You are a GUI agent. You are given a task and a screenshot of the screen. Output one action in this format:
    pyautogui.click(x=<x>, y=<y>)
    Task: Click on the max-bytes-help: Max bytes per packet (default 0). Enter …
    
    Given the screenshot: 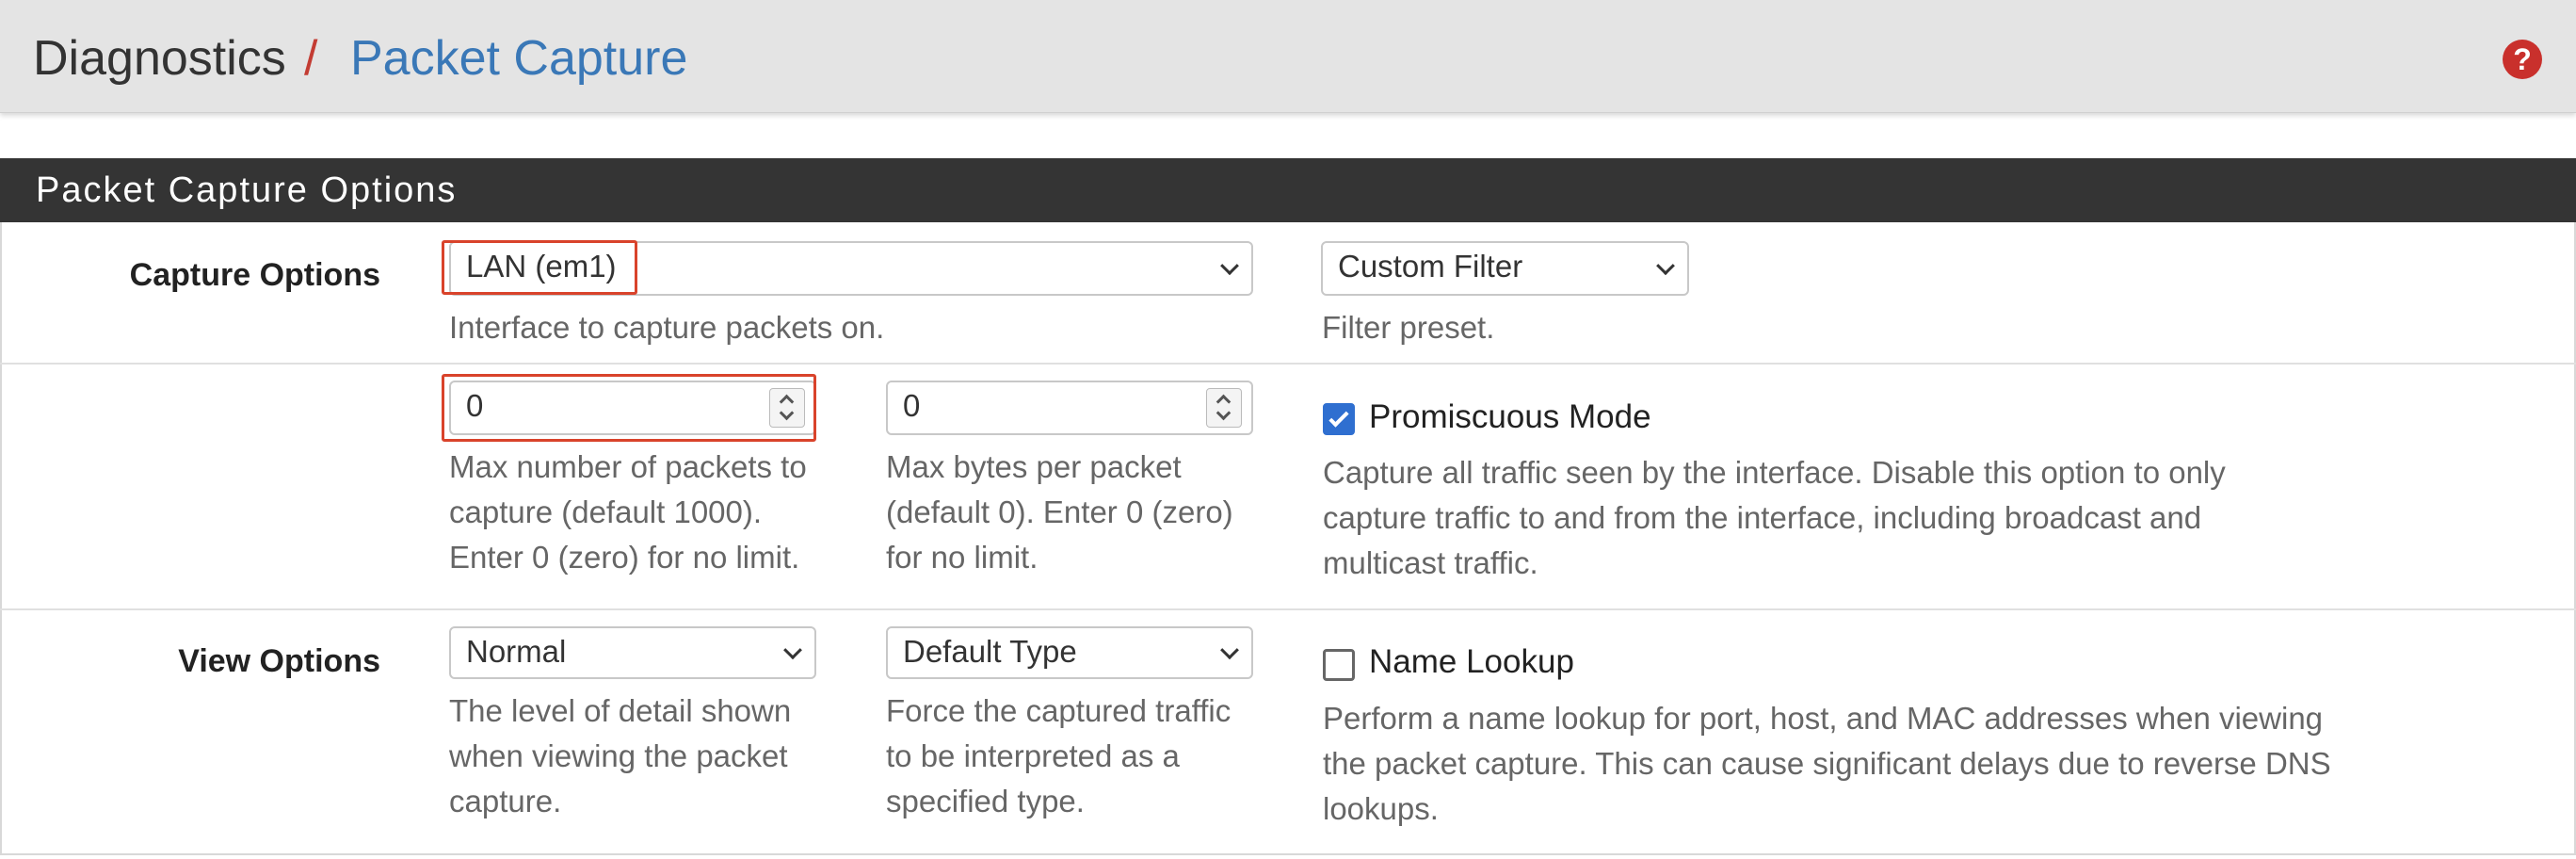 What is the action you would take?
    pyautogui.click(x=1059, y=512)
    